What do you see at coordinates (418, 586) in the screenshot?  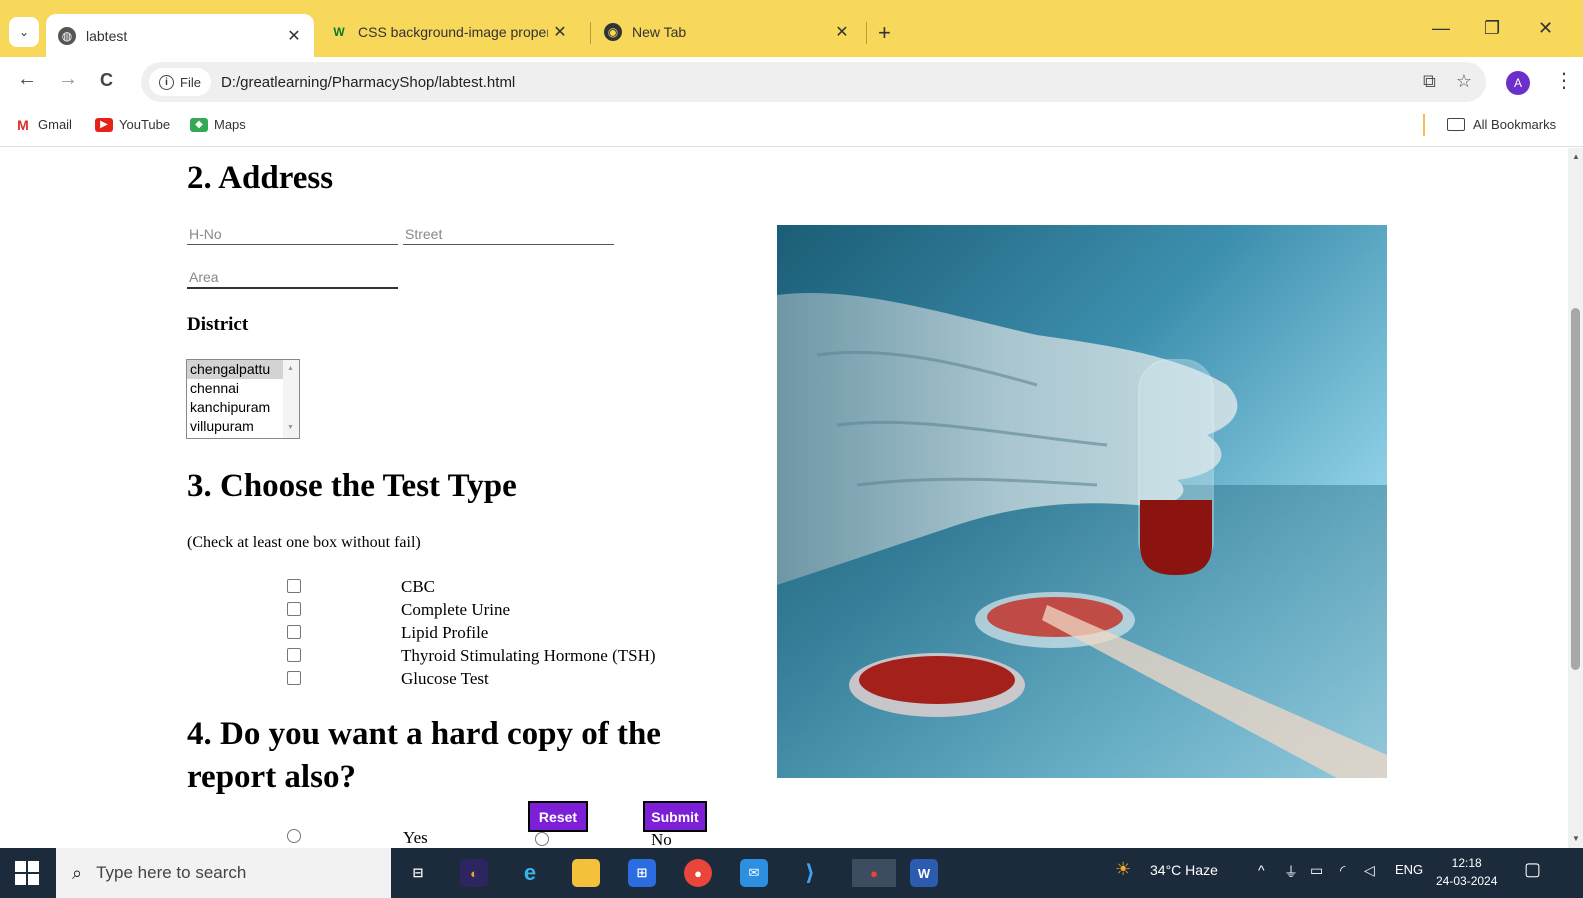 I see `test-label: CBC` at bounding box center [418, 586].